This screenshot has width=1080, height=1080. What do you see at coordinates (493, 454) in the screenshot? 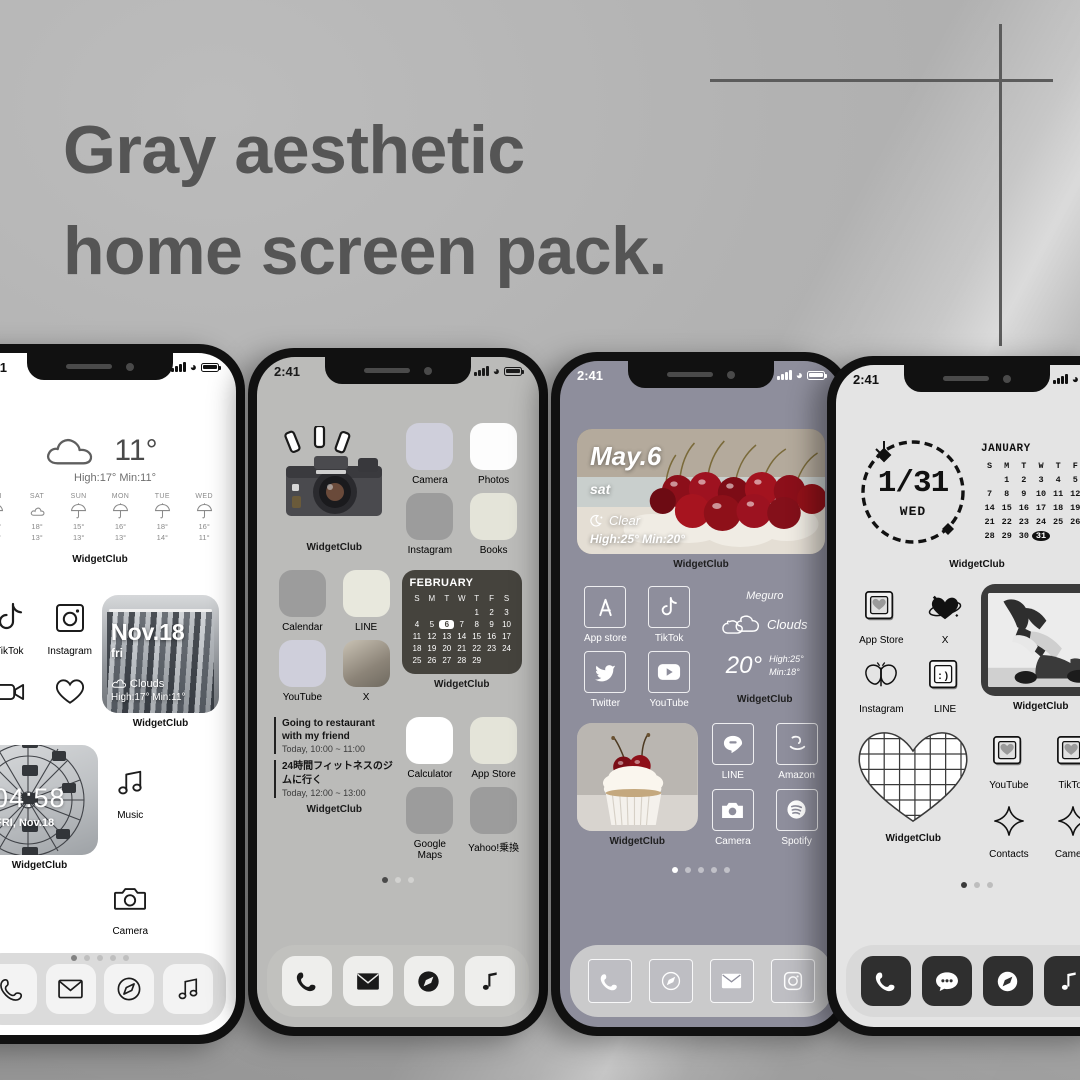
I see `app-photos: Photos` at bounding box center [493, 454].